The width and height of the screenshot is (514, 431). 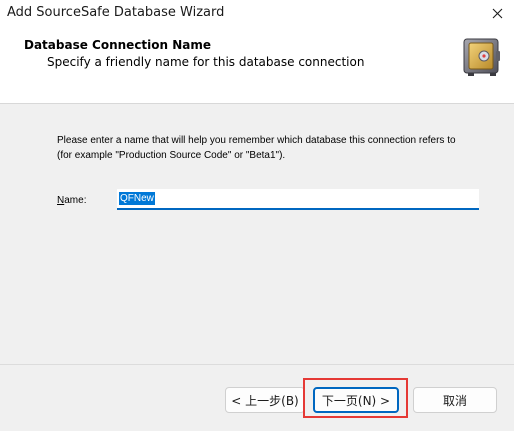 I want to click on window-title: Add SourceSafe Database Wizard, so click(x=116, y=12).